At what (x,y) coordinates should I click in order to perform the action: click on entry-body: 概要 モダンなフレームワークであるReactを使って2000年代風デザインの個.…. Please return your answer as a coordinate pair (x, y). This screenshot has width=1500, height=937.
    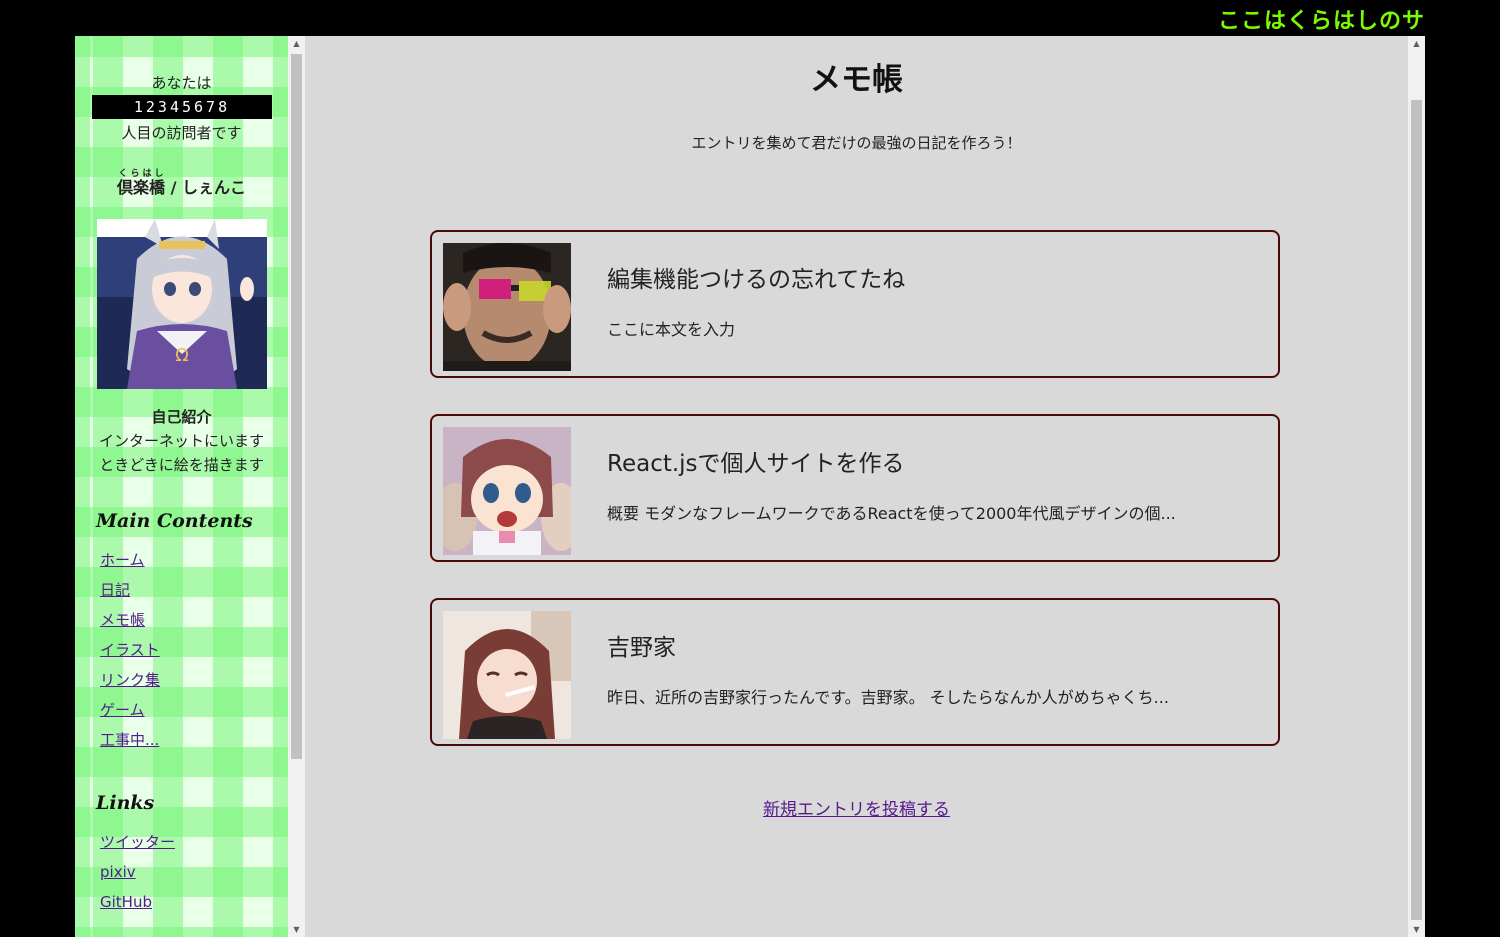
    Looking at the image, I should click on (891, 513).